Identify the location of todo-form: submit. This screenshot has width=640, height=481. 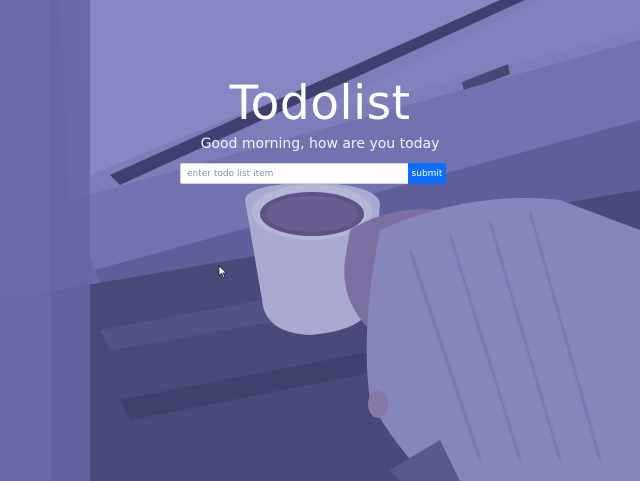
(313, 173).